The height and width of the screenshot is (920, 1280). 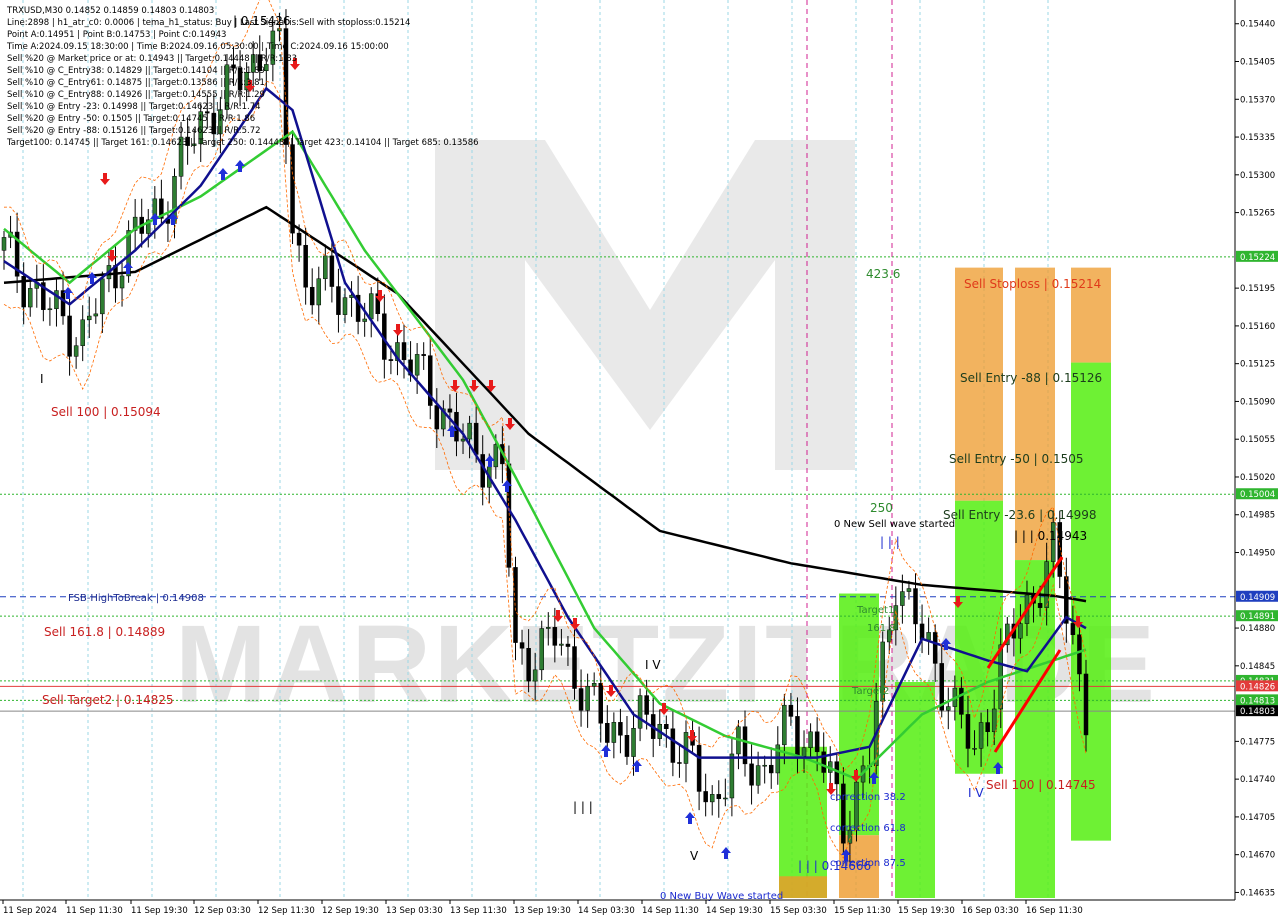 I want to click on price-tick-label: 0.15335, so click(x=1257, y=138).